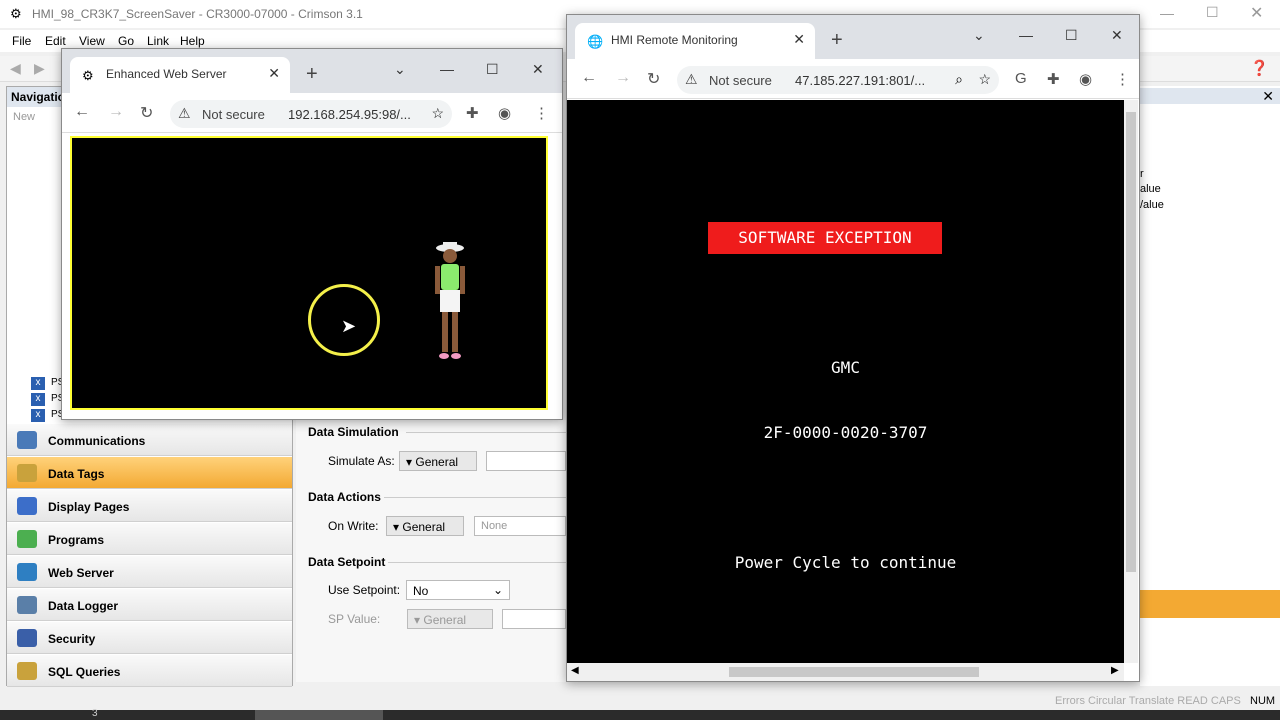 This screenshot has height=720, width=1280. What do you see at coordinates (89, 507) in the screenshot?
I see `nav-item-label: Display Pages` at bounding box center [89, 507].